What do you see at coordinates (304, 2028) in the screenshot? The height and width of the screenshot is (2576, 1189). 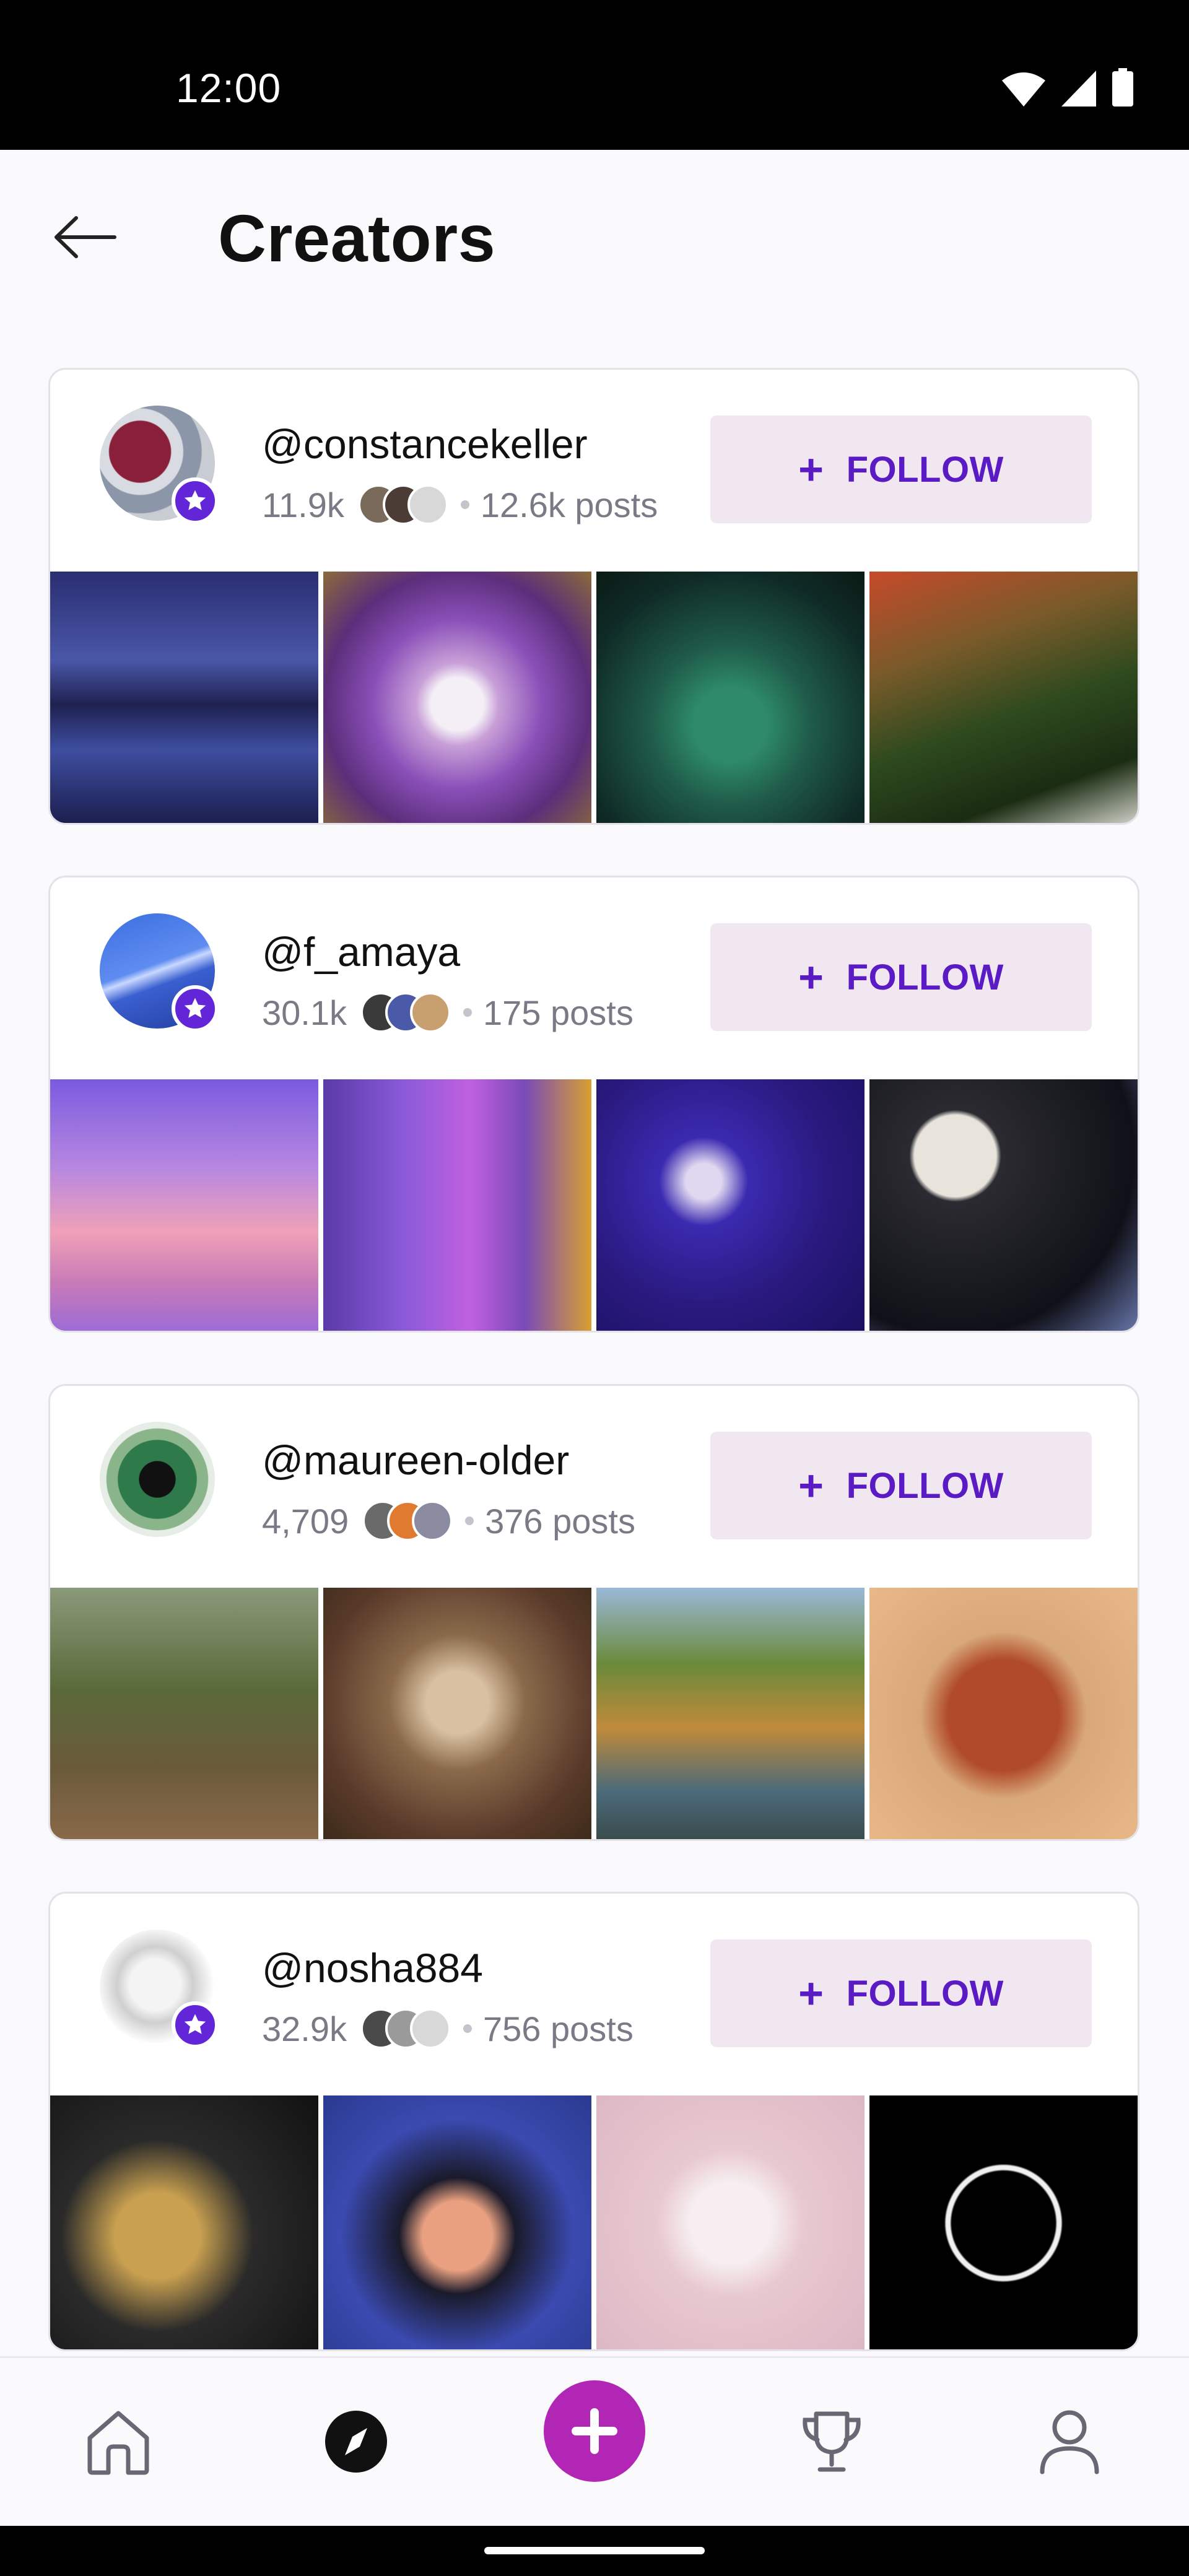 I see `follower-count: 32.9k` at bounding box center [304, 2028].